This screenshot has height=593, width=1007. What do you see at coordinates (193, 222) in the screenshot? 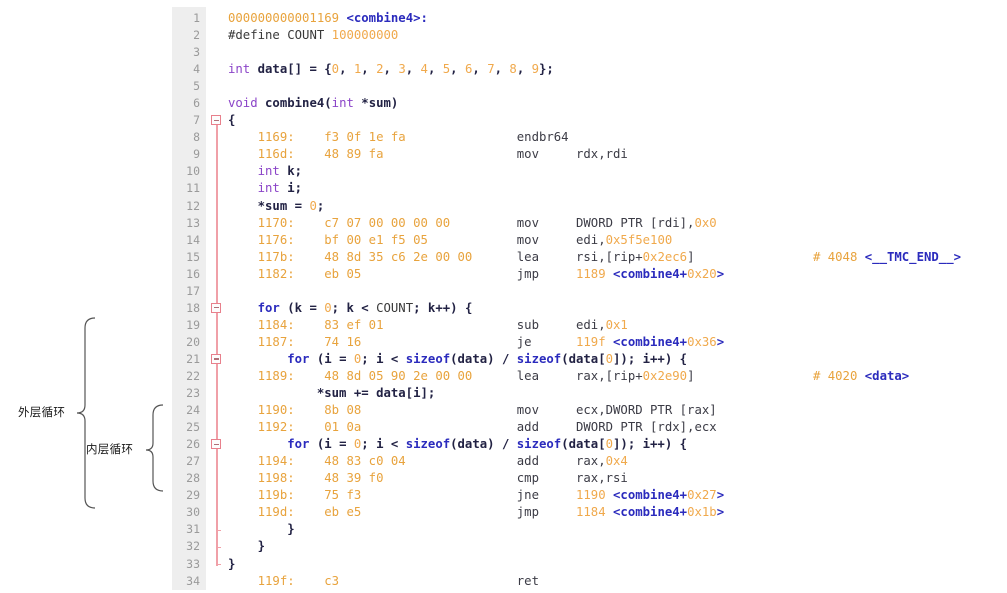
I see `line-number: 13` at bounding box center [193, 222].